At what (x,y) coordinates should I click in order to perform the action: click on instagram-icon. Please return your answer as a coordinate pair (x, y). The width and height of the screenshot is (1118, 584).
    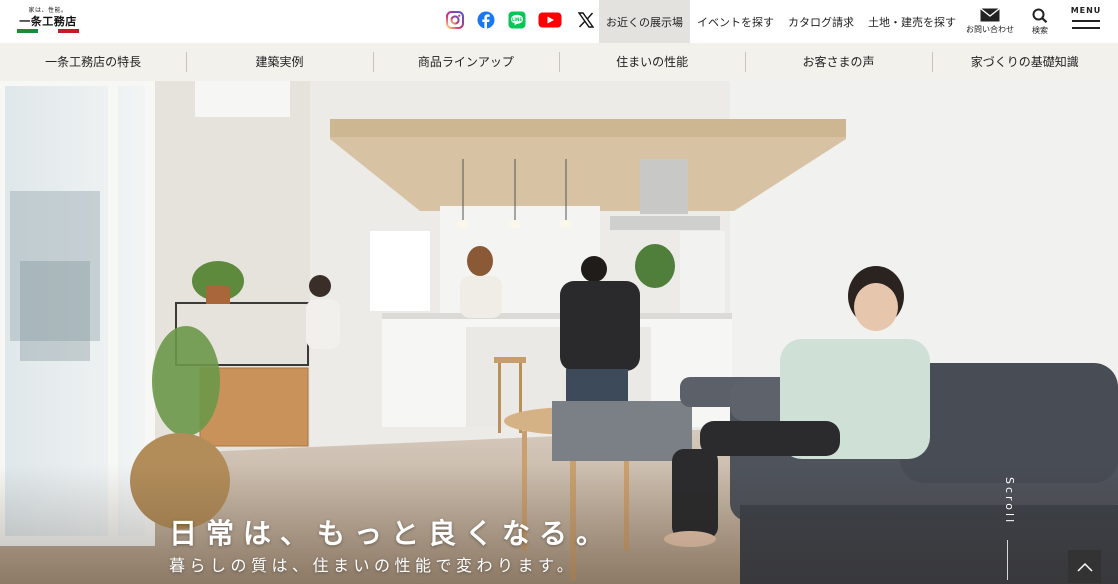
    Looking at the image, I should click on (454, 19).